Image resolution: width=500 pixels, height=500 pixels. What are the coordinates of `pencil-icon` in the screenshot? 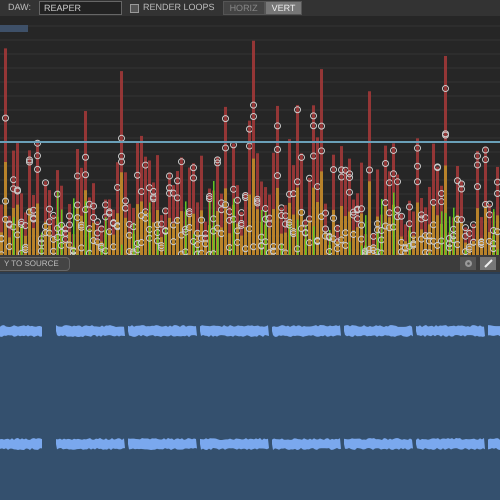 It's located at (488, 263).